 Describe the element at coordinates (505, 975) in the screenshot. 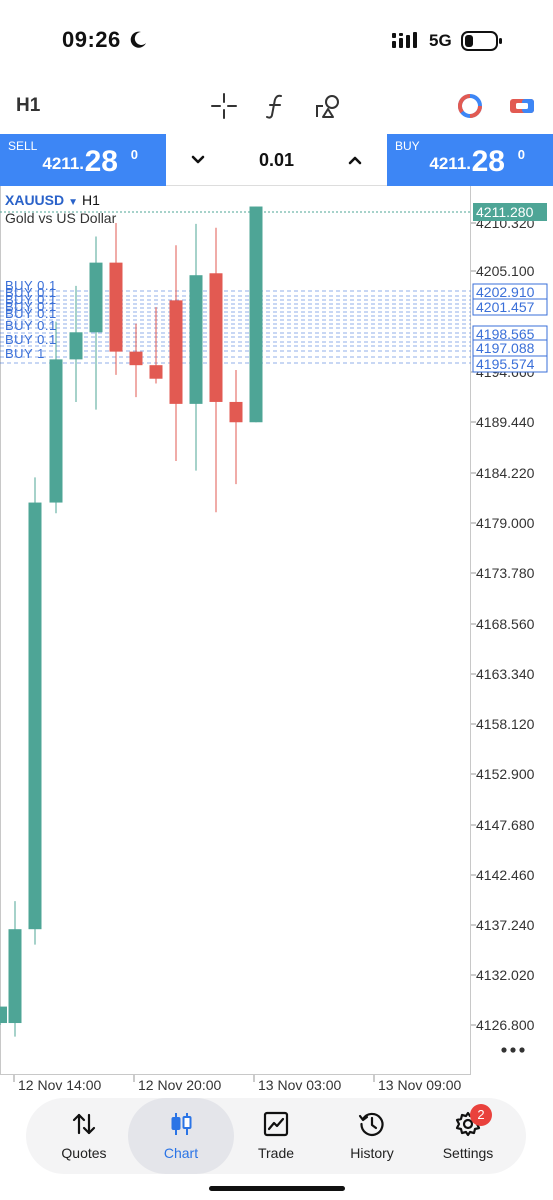

I see `price-axis-label: 4132.020` at that location.